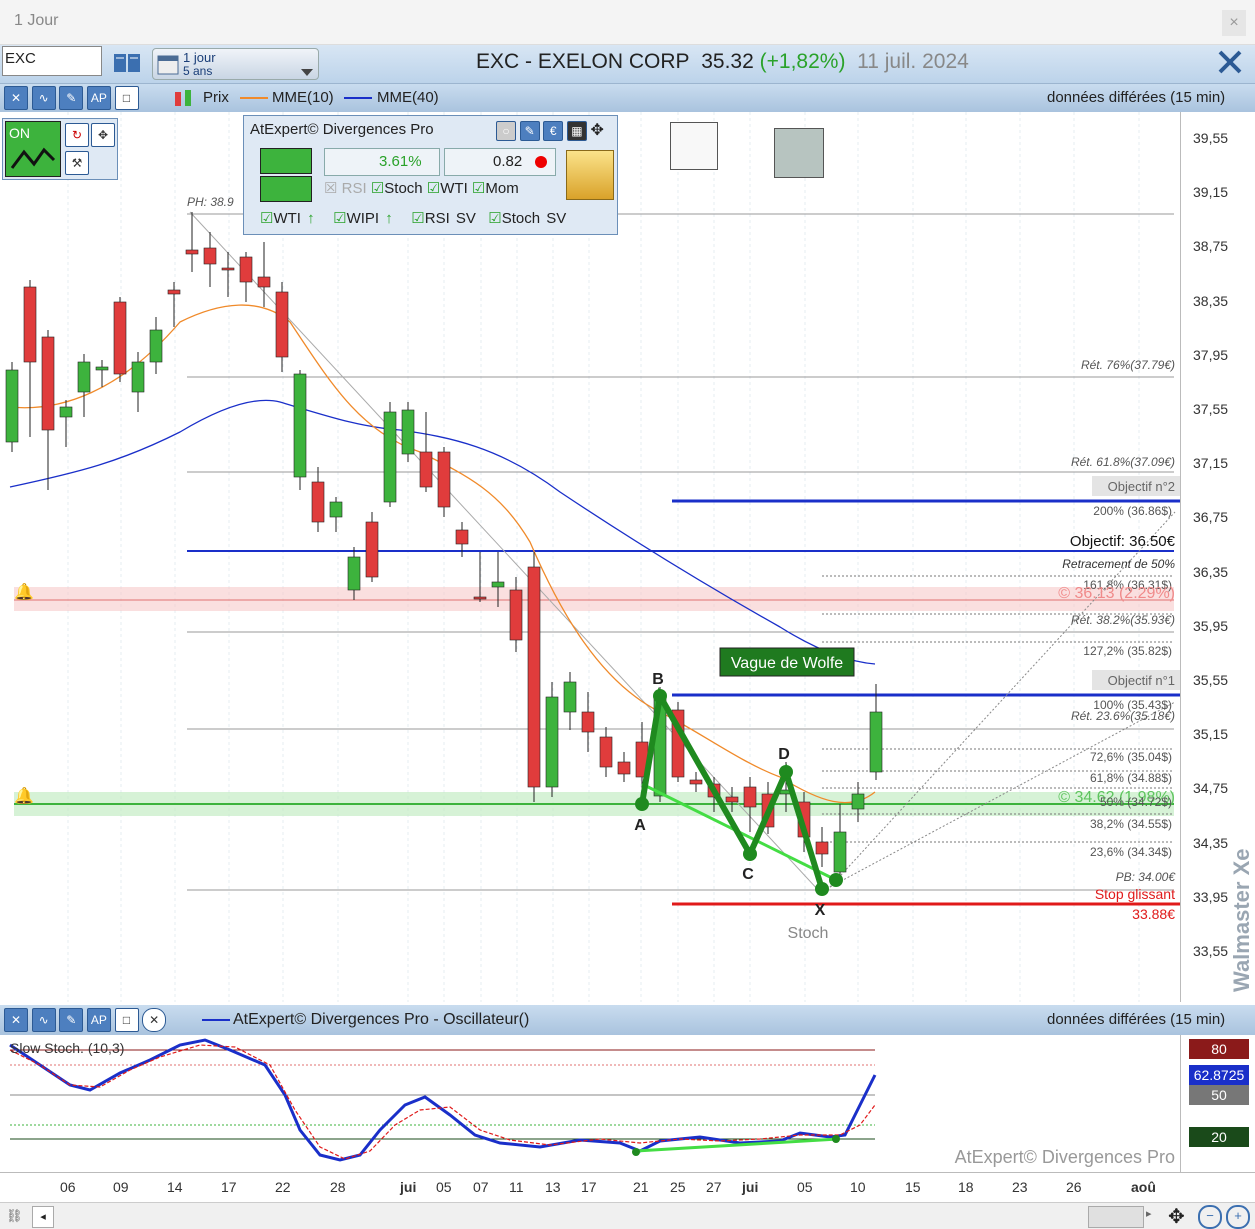 The width and height of the screenshot is (1255, 1229). Describe the element at coordinates (1230, 63) in the screenshot. I see `tools-icon` at that location.